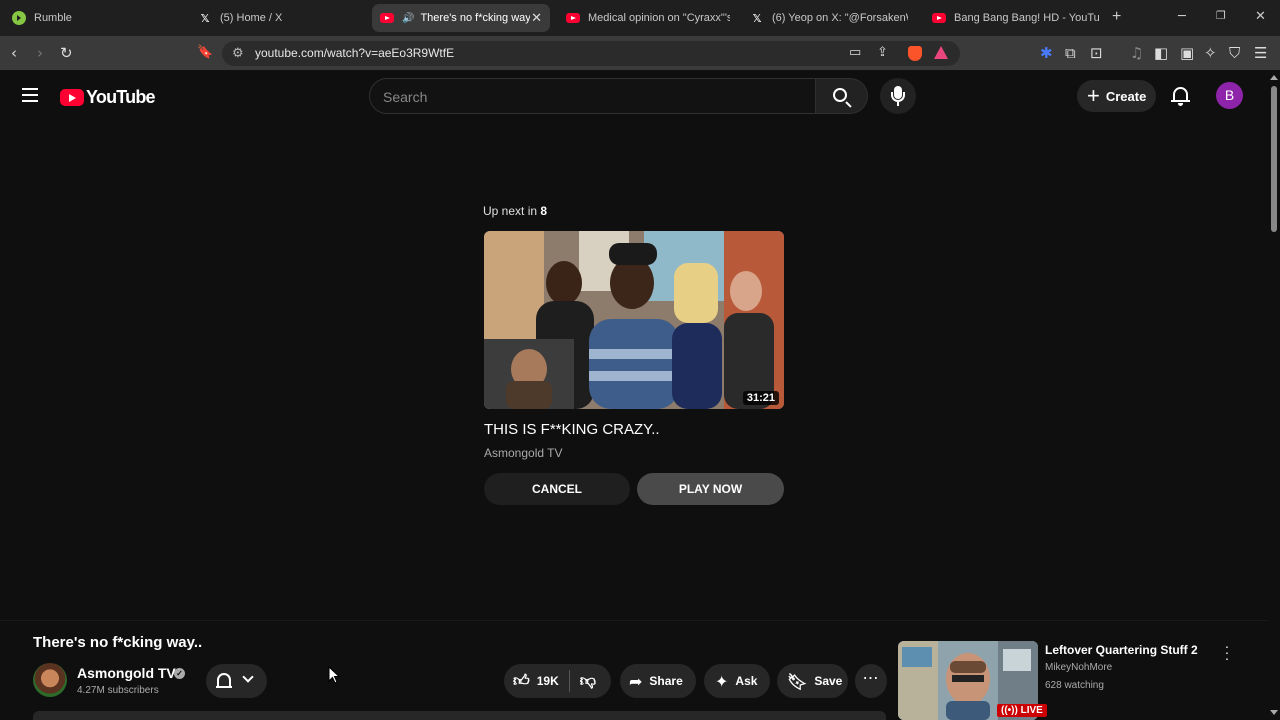 This screenshot has height=720, width=1280. Describe the element at coordinates (126, 673) in the screenshot. I see `channel-name: Asmongold TV` at that location.